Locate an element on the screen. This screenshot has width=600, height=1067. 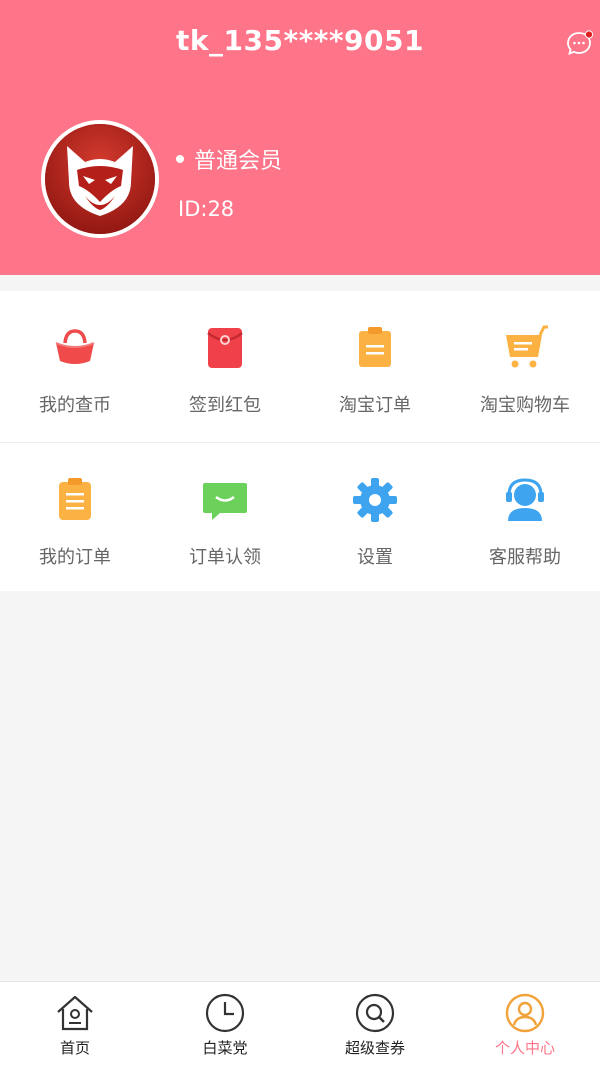
tab-home: 首页 is located at coordinates (75, 1024).